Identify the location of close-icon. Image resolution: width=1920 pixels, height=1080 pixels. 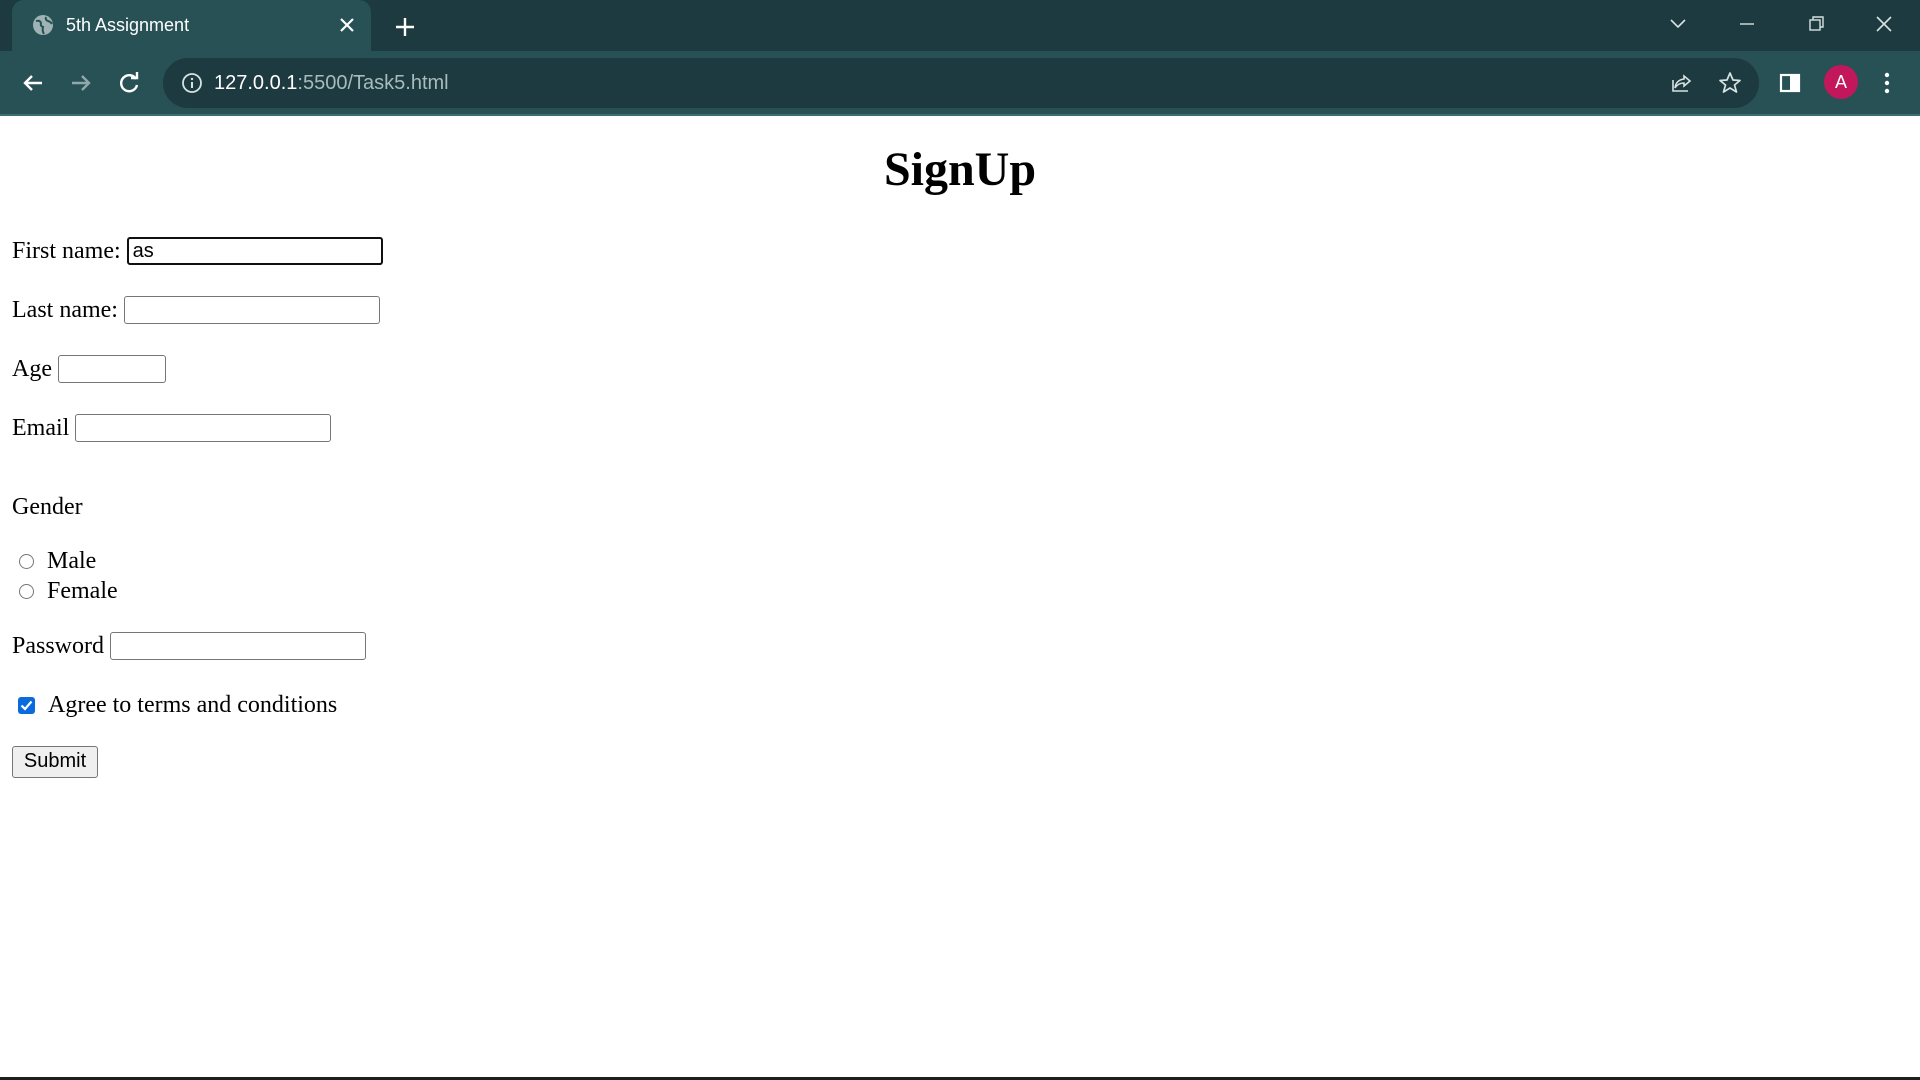
(347, 25).